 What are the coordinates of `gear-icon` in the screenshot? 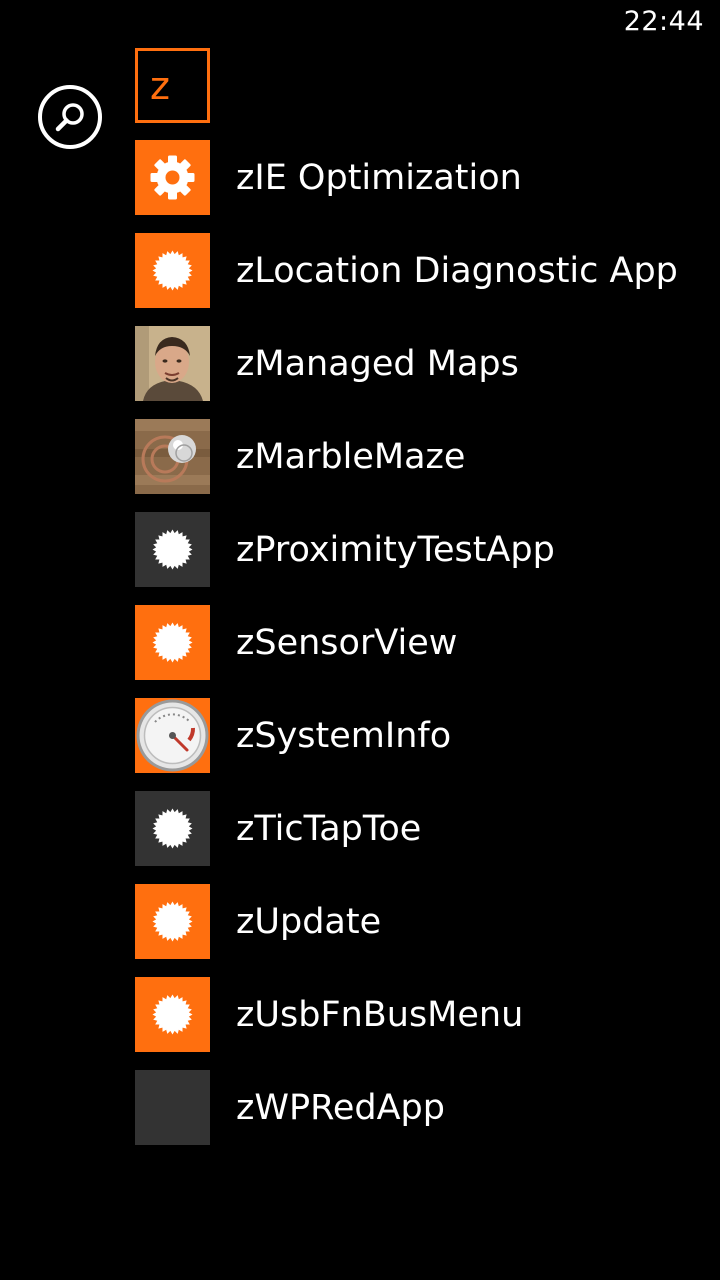 It's located at (172, 177).